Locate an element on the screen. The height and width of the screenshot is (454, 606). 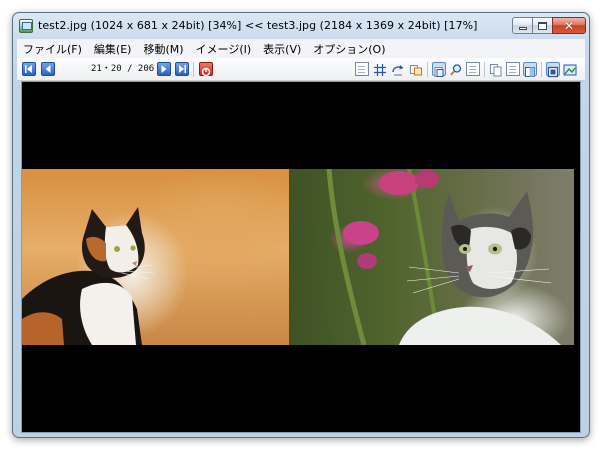
minimize-icon is located at coordinates (522, 28).